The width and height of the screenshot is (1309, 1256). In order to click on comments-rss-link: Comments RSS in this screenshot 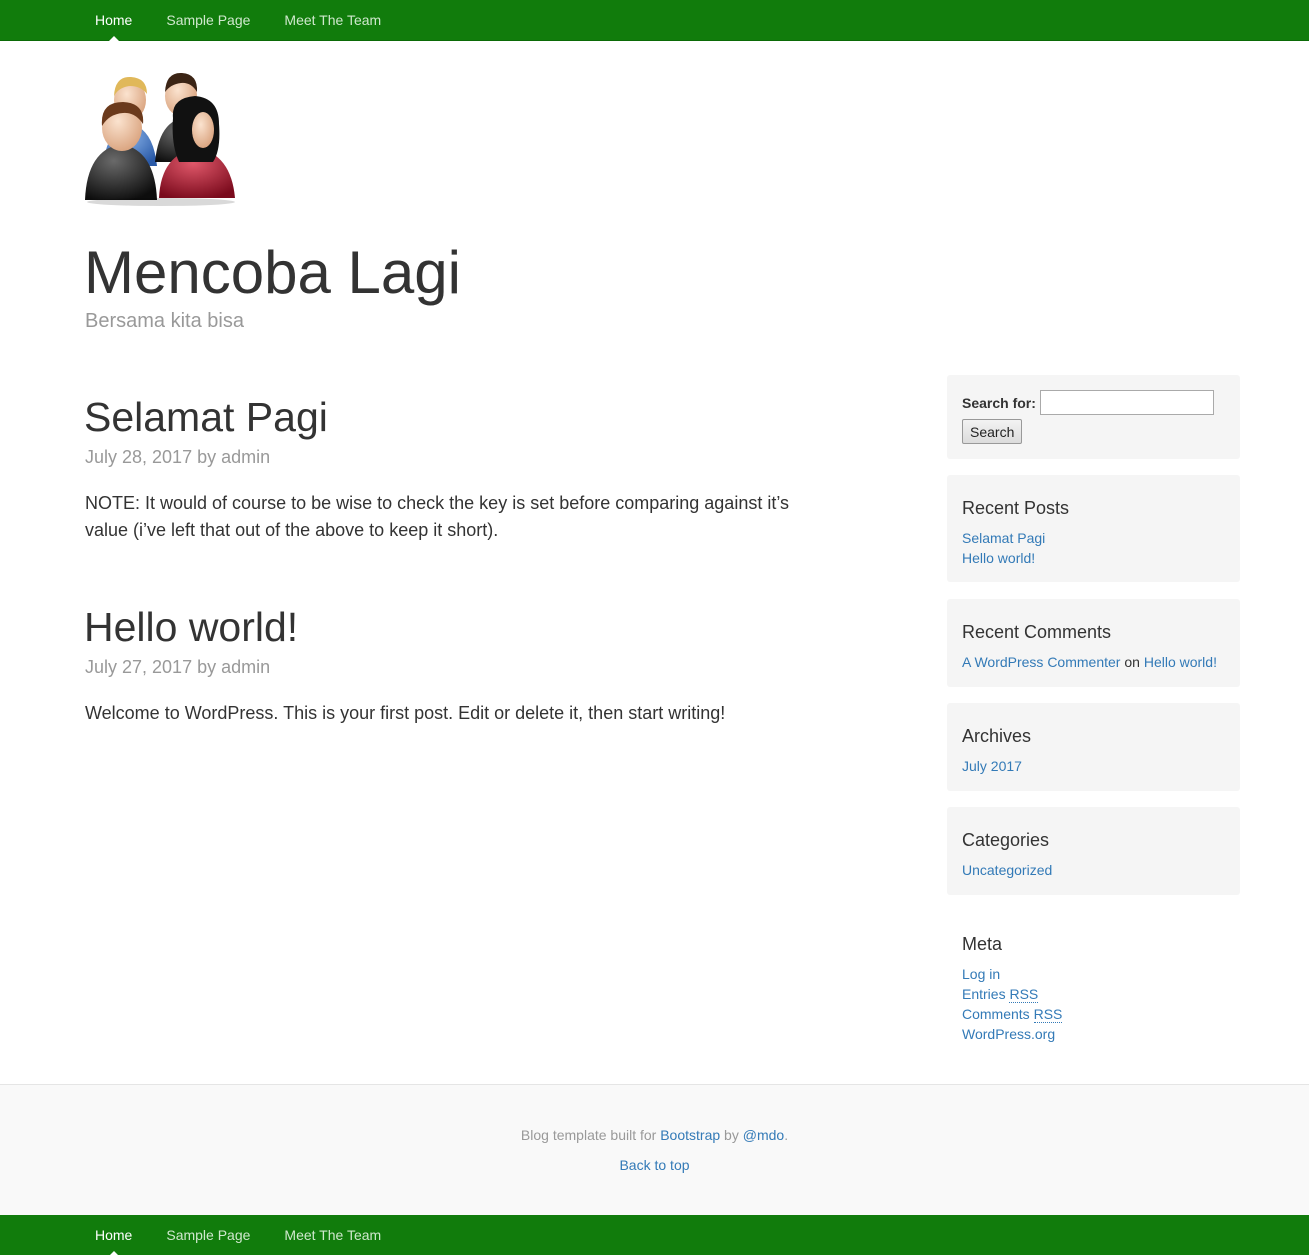, I will do `click(1012, 1014)`.